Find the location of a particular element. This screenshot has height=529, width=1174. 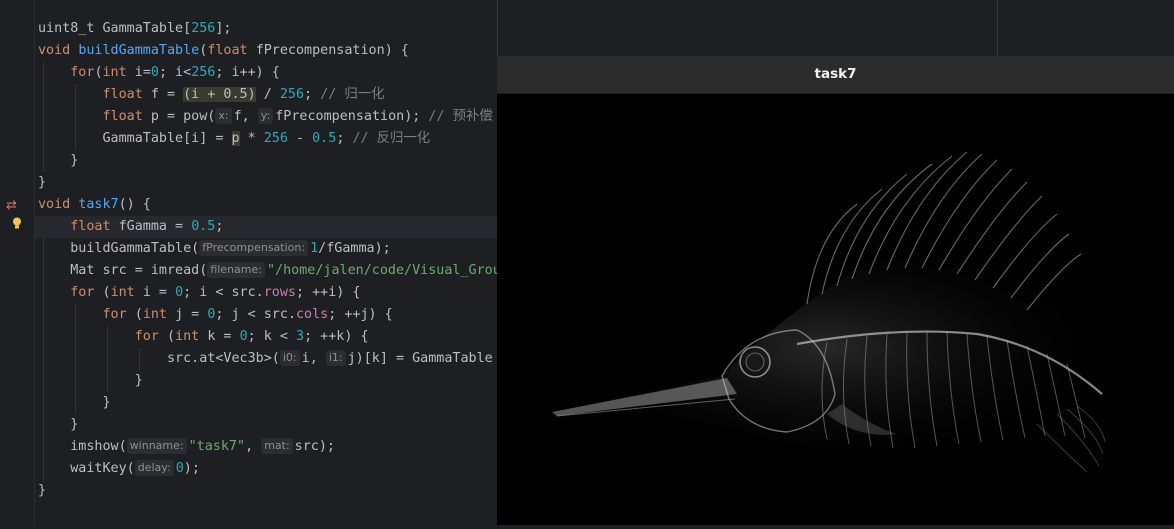

window-title: task7 is located at coordinates (835, 74).